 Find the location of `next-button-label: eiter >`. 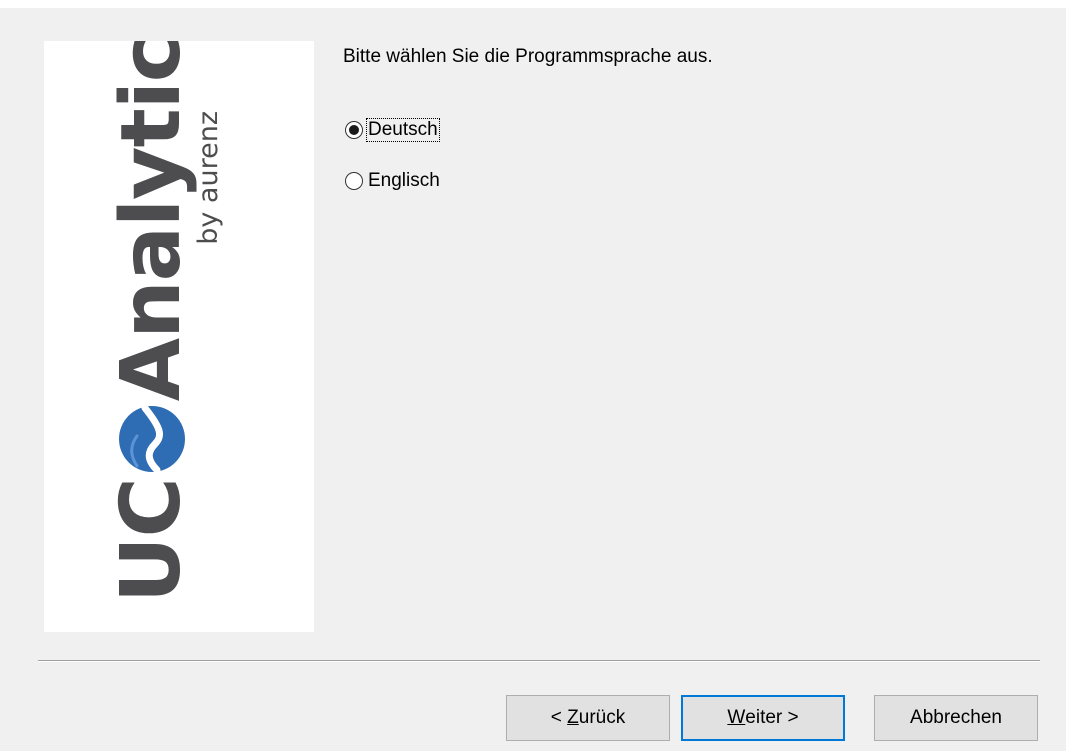

next-button-label: eiter > is located at coordinates (772, 717).